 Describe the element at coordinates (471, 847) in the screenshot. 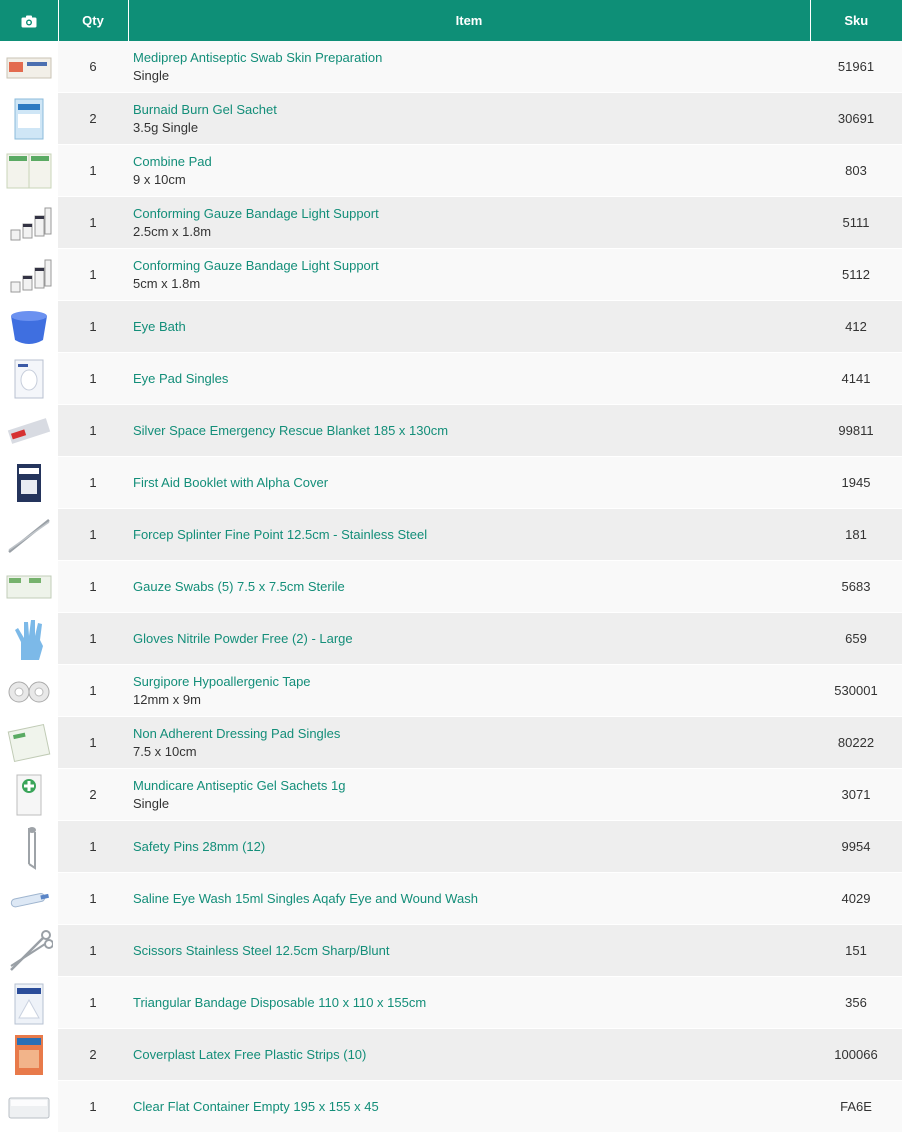

I see `item-link: Safety Pins 28mm (12)` at that location.